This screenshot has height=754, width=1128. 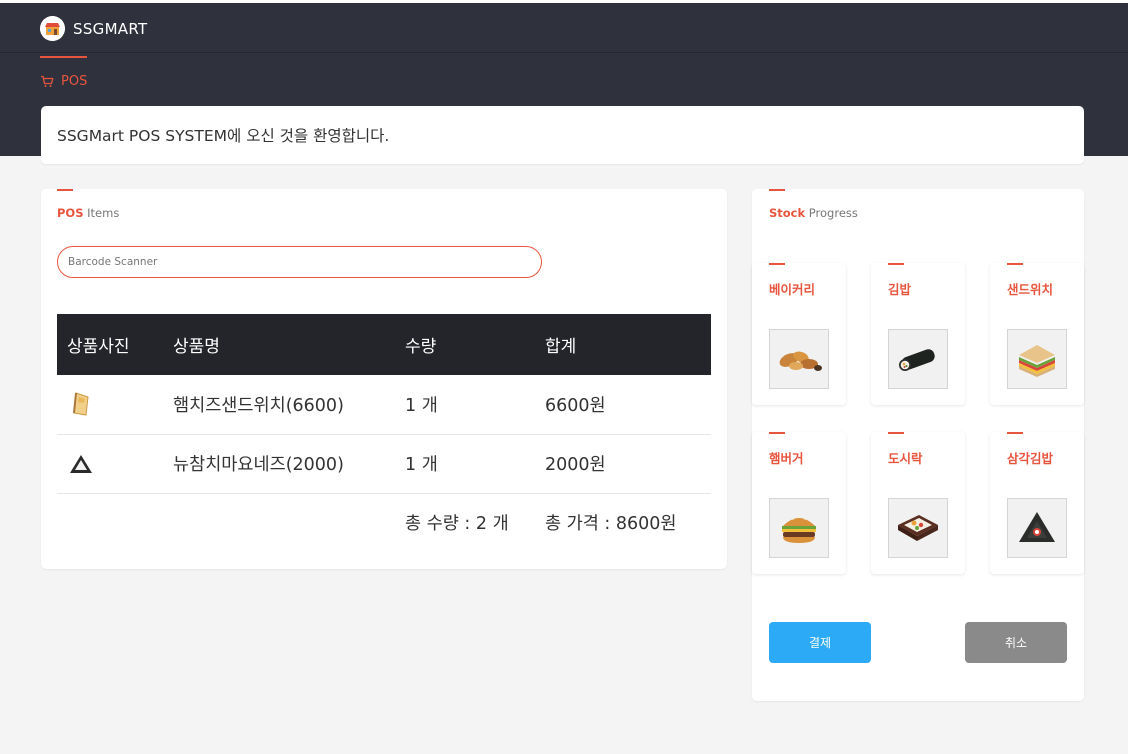 What do you see at coordinates (421, 347) in the screenshot?
I see `column-header-qty: 수량` at bounding box center [421, 347].